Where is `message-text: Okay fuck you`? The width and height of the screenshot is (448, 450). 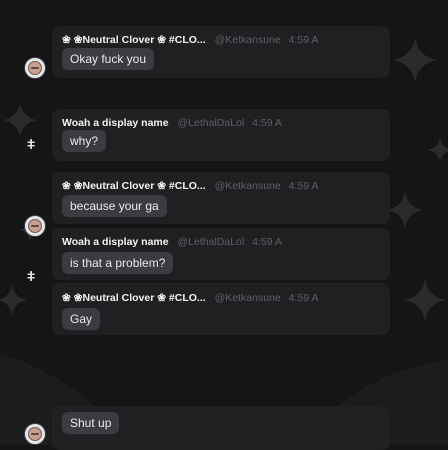
message-text: Okay fuck you is located at coordinates (108, 59).